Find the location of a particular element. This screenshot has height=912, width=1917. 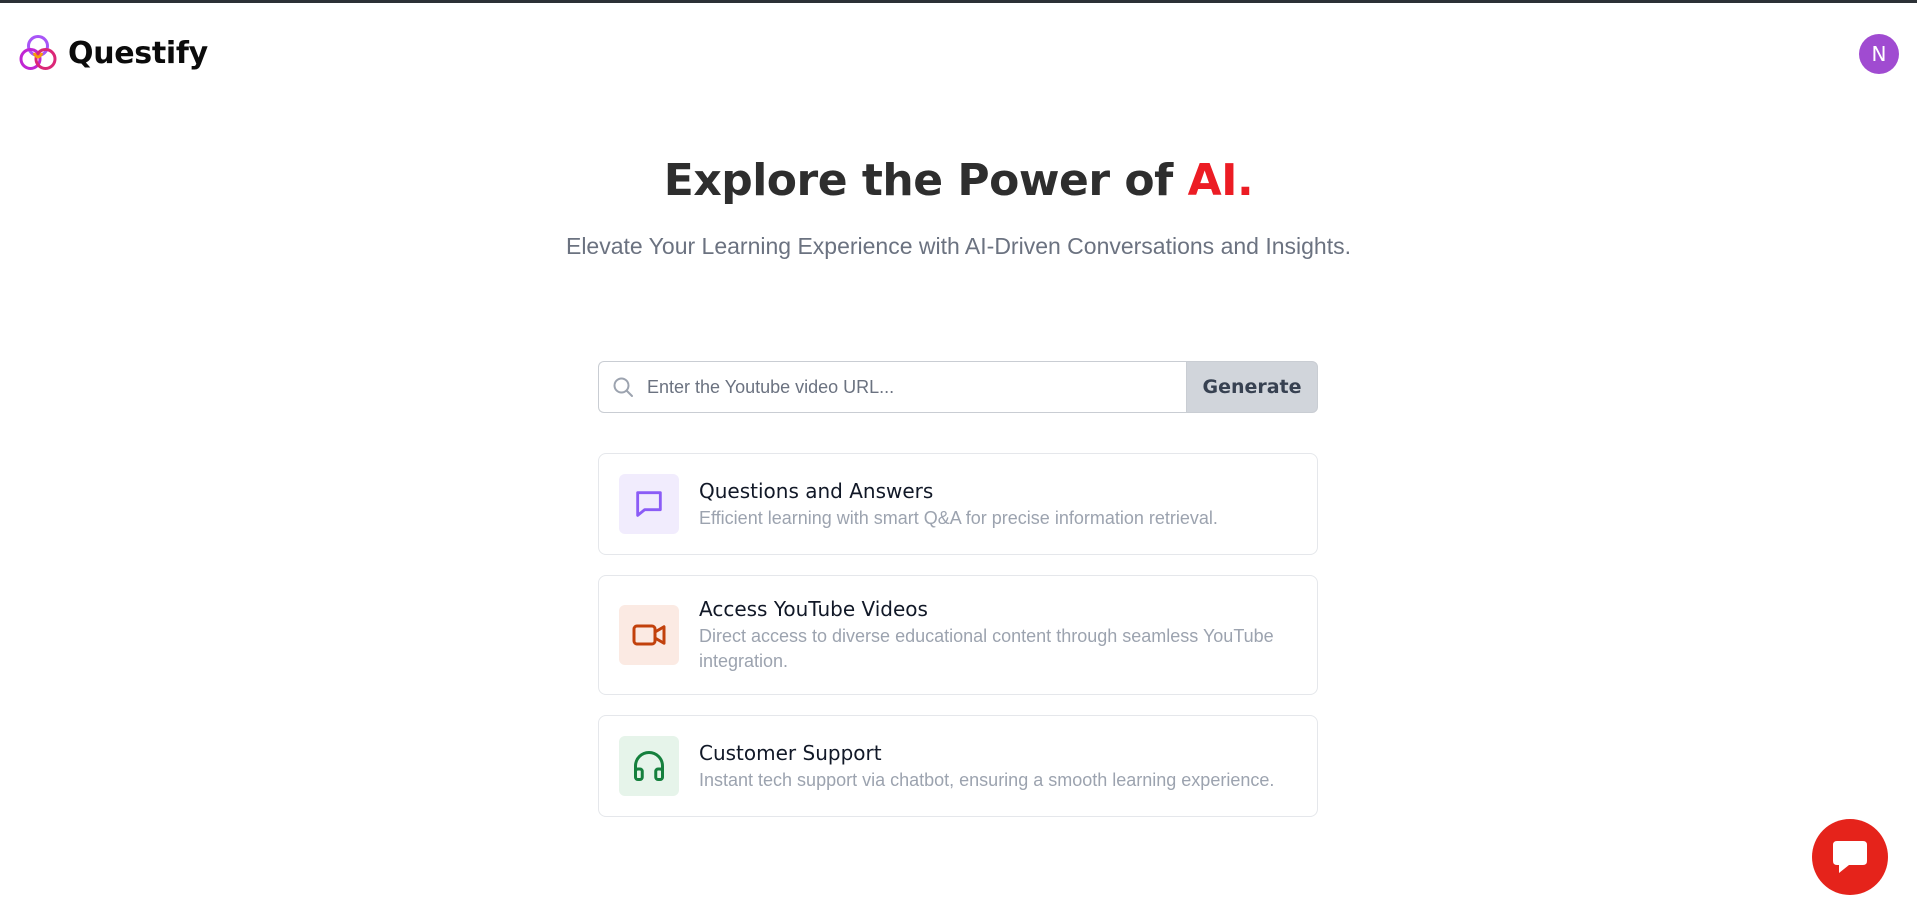

url-search-form: Generate is located at coordinates (958, 387).